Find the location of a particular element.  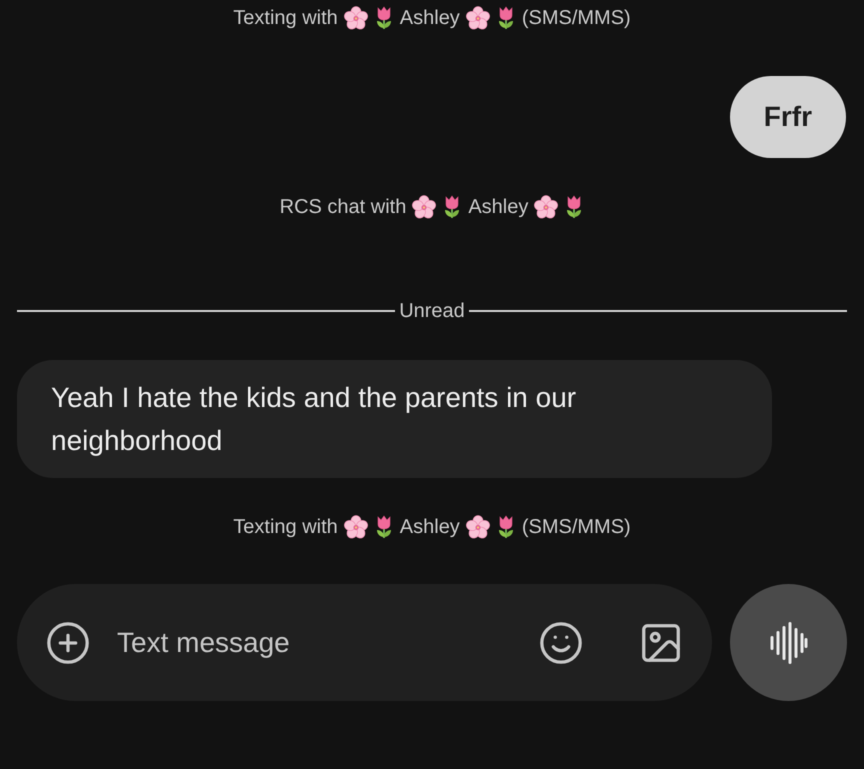

emoji-button is located at coordinates (561, 643).